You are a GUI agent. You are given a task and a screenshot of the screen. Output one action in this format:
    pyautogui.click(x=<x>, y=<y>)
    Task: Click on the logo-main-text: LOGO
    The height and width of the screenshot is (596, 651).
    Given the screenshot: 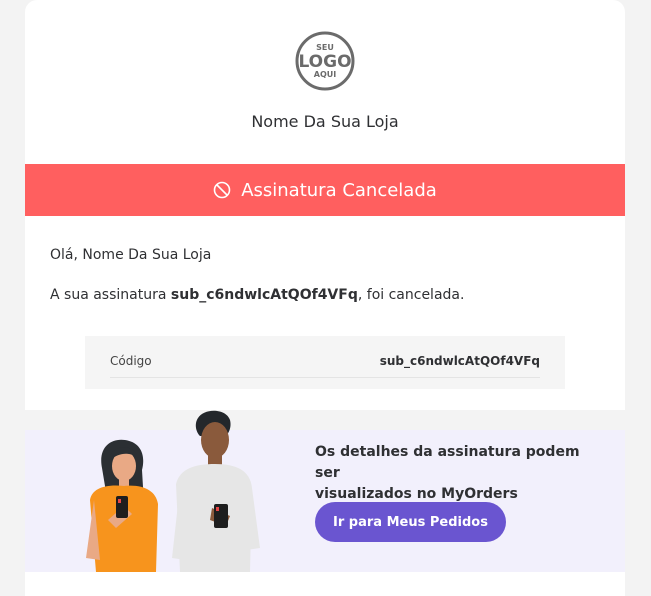 What is the action you would take?
    pyautogui.click(x=324, y=62)
    